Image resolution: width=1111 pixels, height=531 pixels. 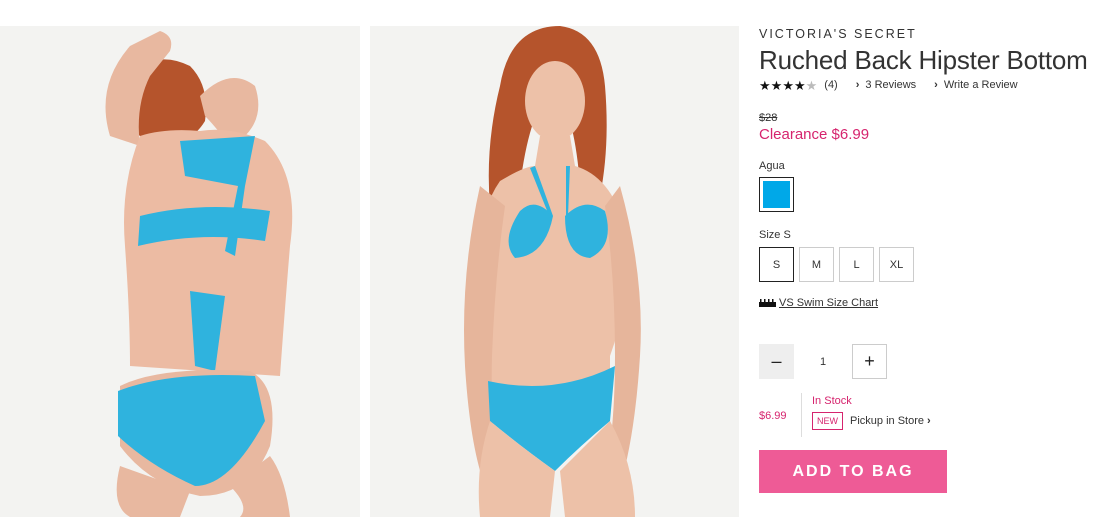 What do you see at coordinates (775, 235) in the screenshot?
I see `size-label: Size S` at bounding box center [775, 235].